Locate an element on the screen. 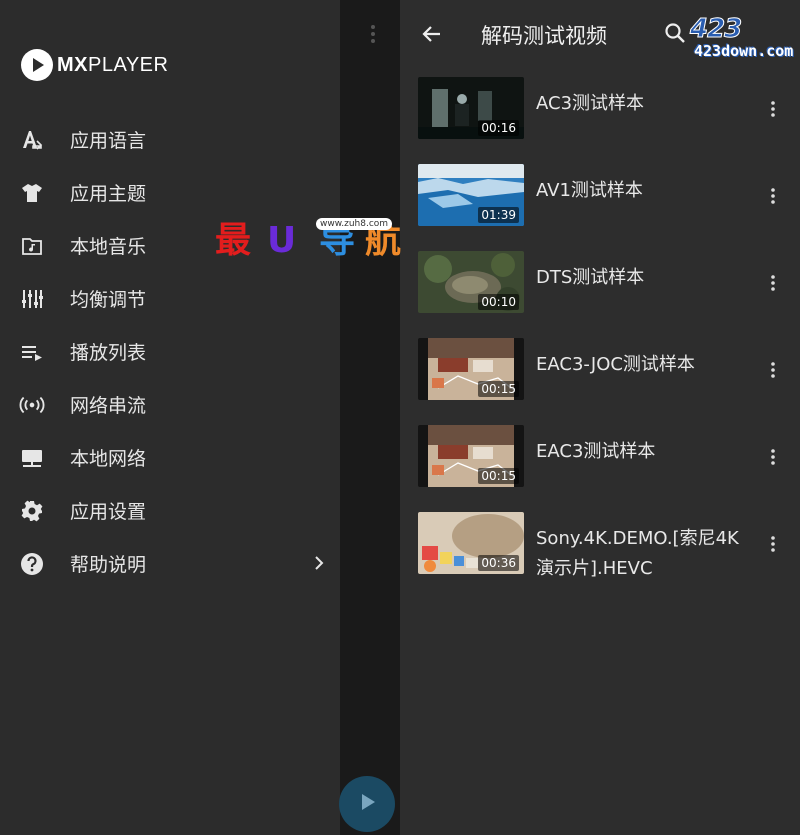 The height and width of the screenshot is (835, 800). play-icon is located at coordinates (367, 804).